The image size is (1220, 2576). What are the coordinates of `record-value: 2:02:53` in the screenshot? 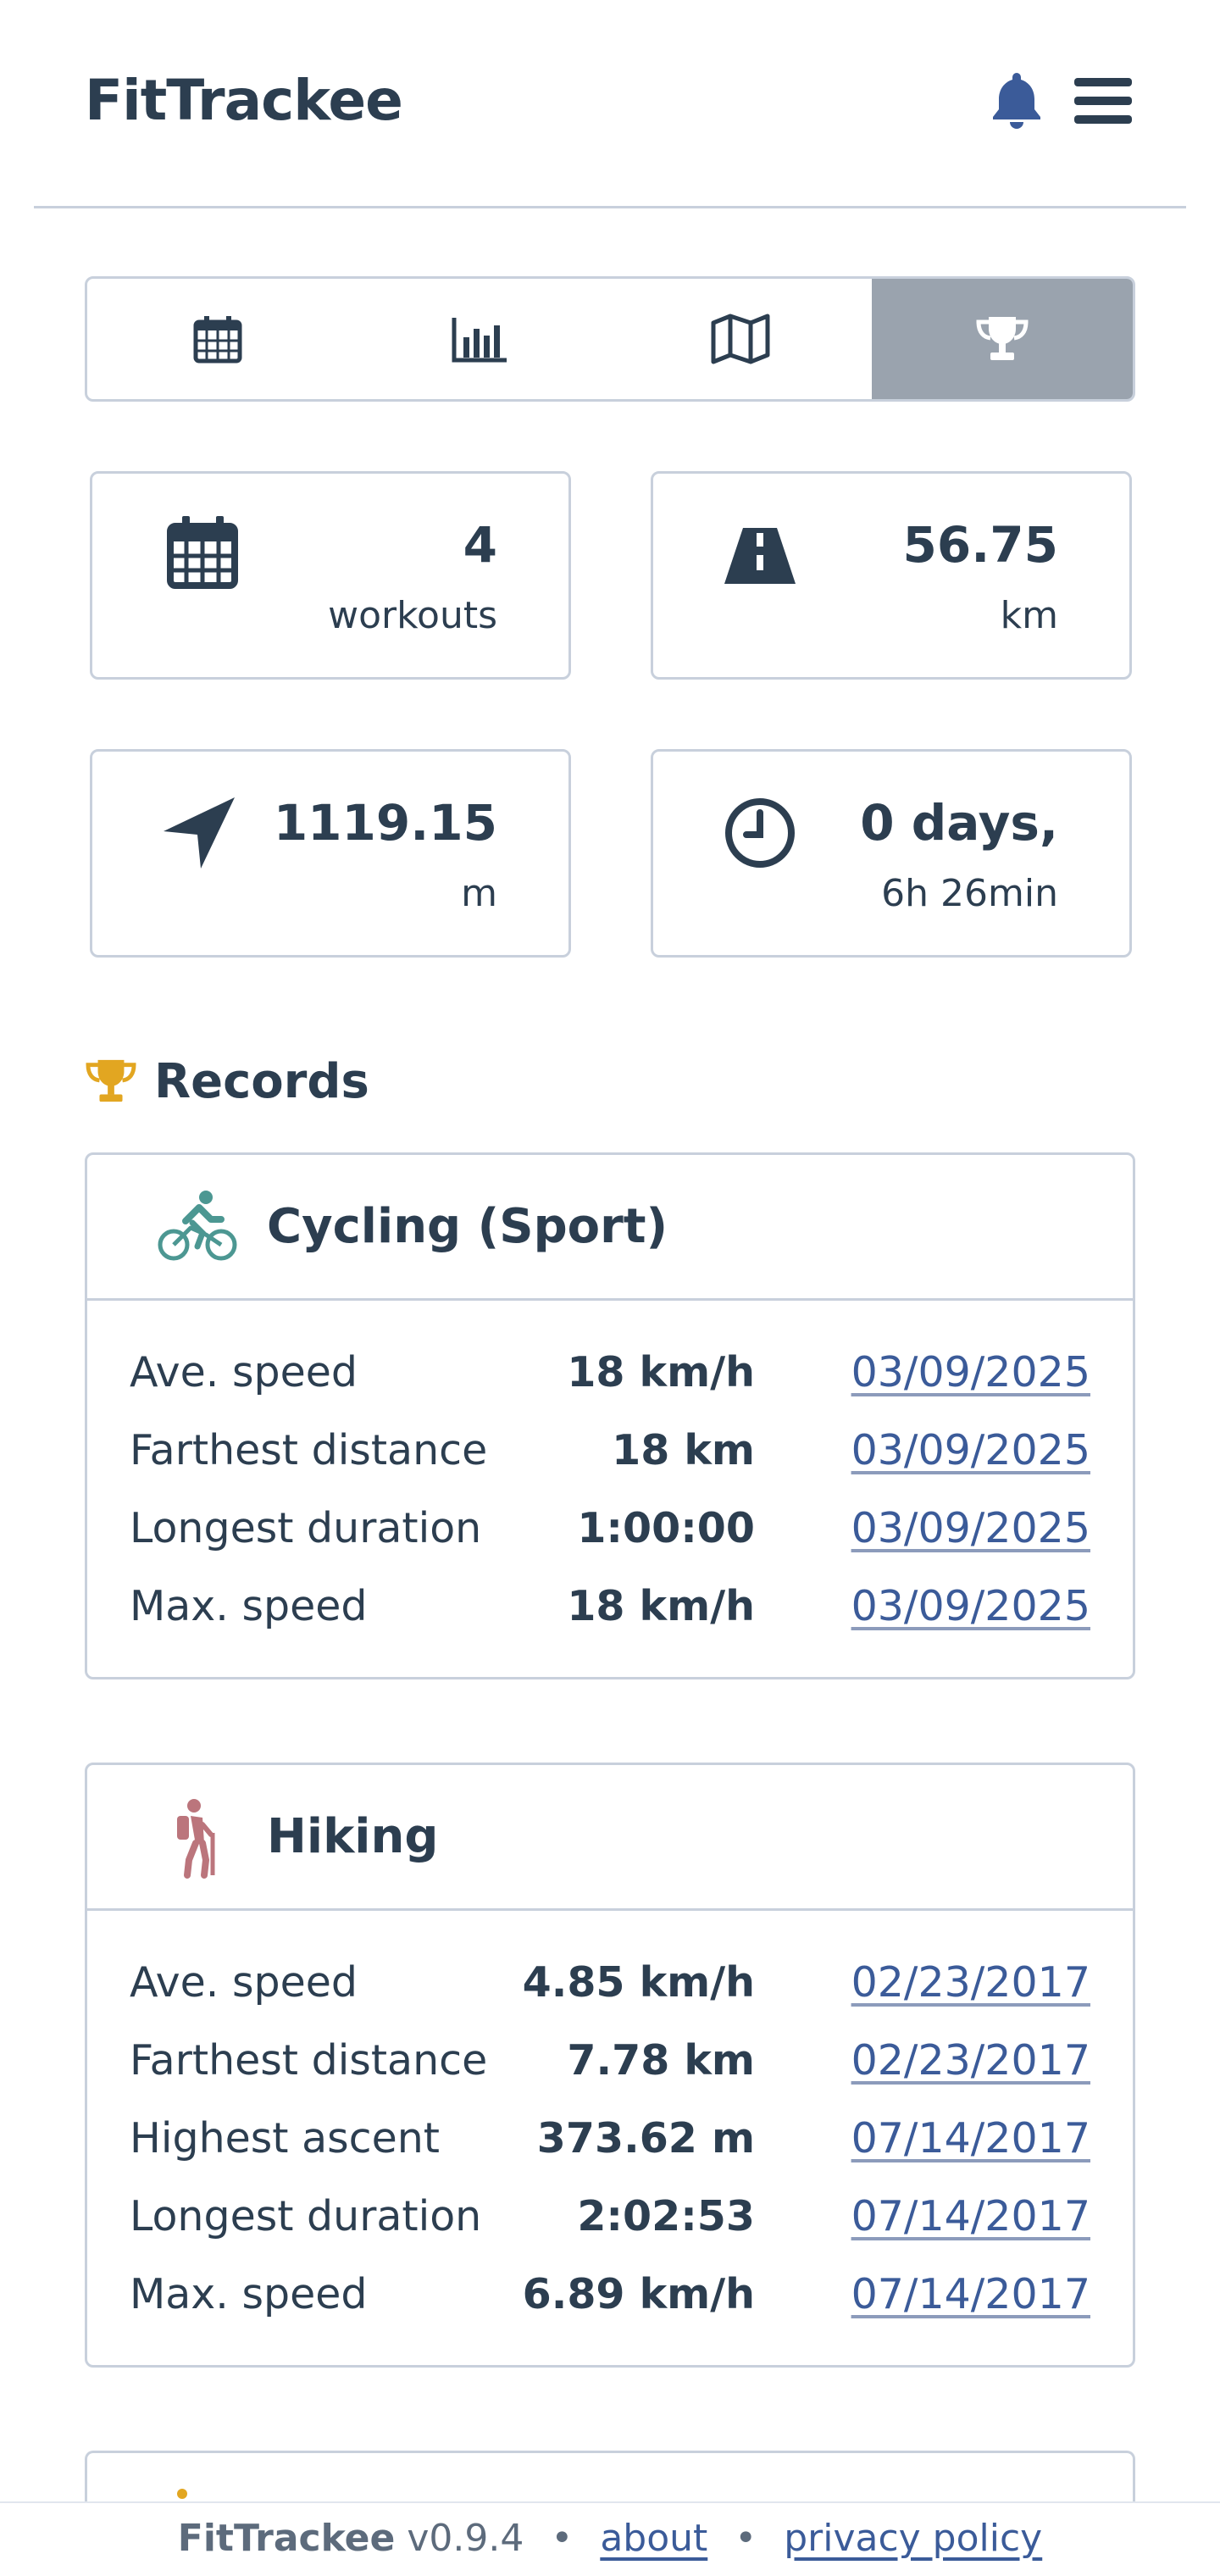 It's located at (666, 2216).